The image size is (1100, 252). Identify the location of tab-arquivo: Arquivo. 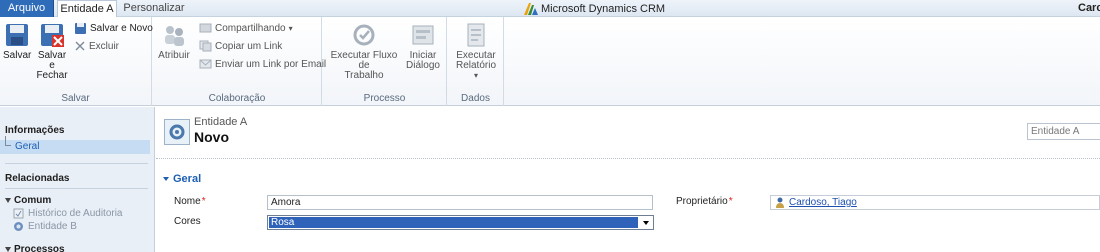
(27, 8).